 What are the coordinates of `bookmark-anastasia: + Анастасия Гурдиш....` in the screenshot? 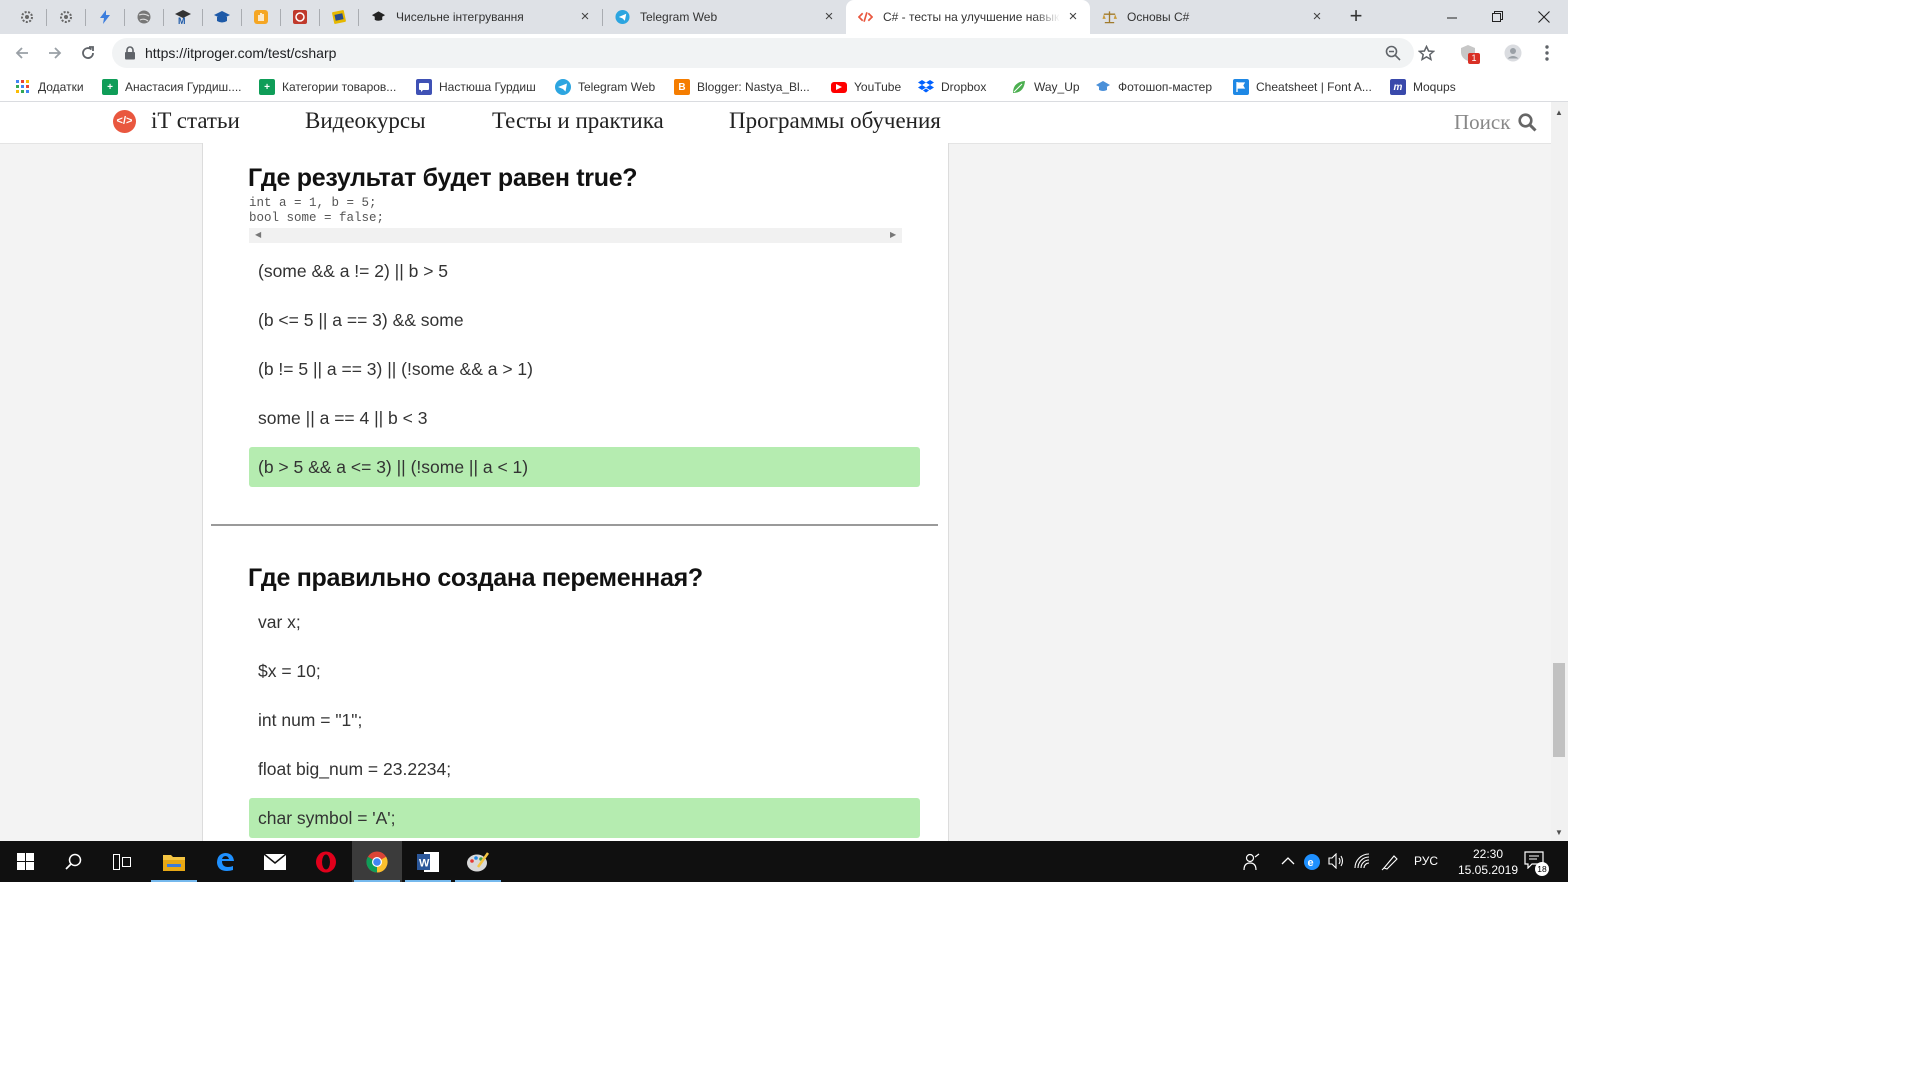 It's located at (172, 87).